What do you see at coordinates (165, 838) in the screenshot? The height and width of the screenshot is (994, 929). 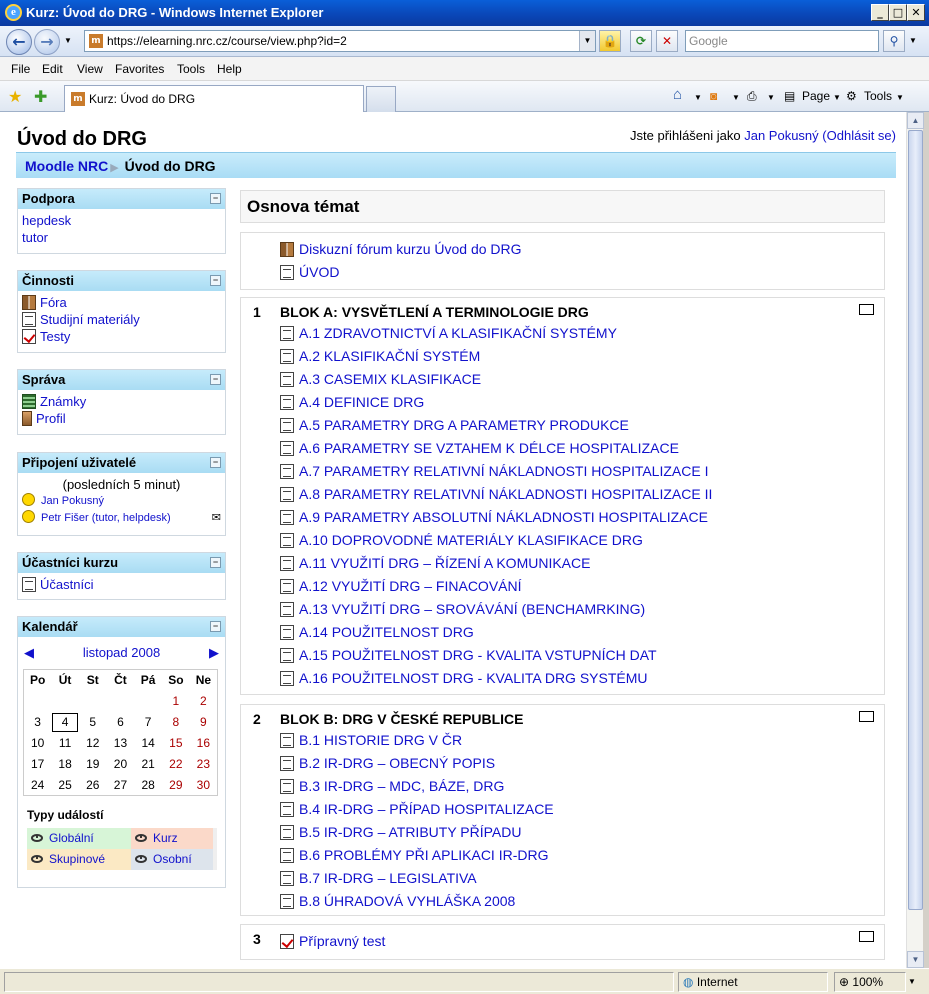 I see `event-course-link: Kurz` at bounding box center [165, 838].